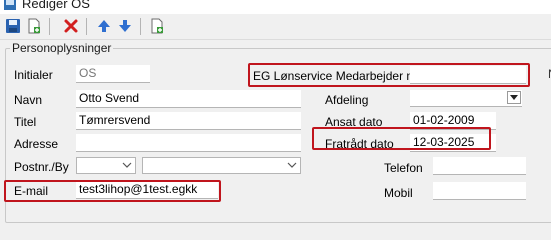 Image resolution: width=551 pixels, height=240 pixels. I want to click on telefon-label: Telefon, so click(403, 168).